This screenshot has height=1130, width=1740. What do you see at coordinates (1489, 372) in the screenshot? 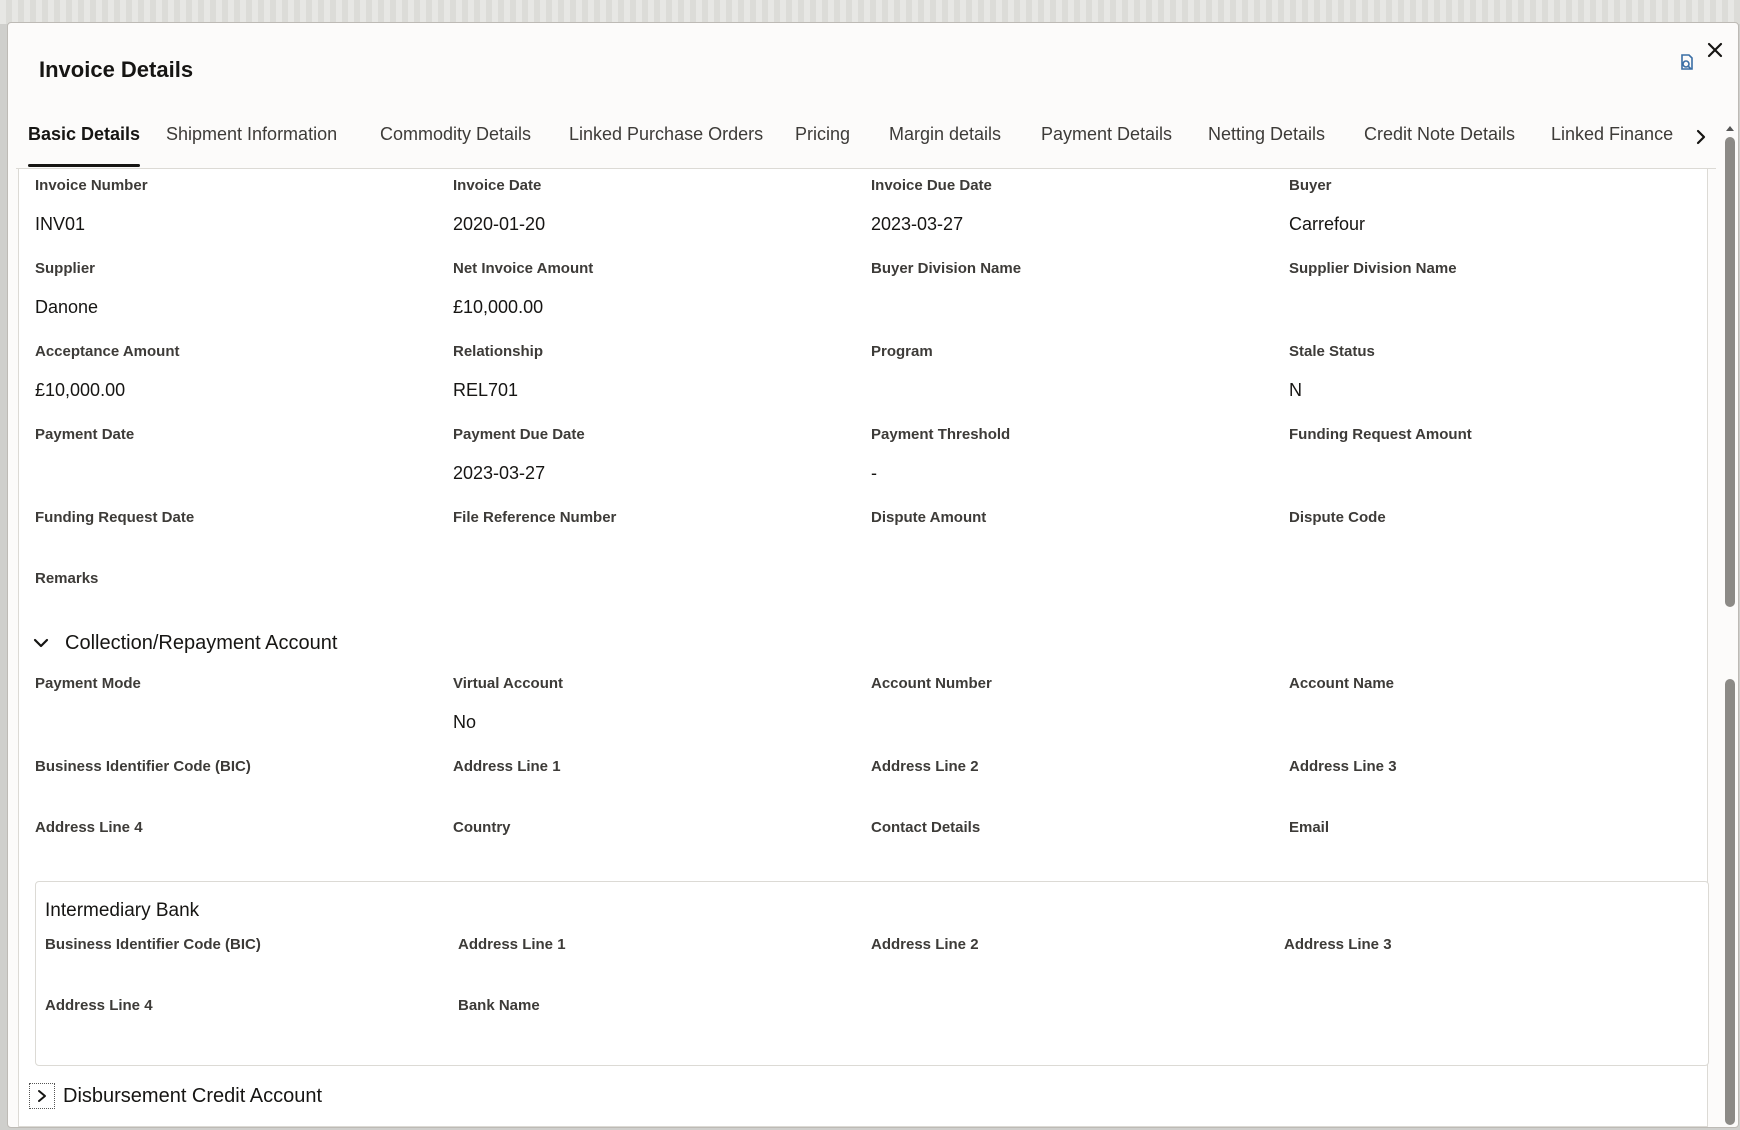
I see `field-stale-status: Stale Status N` at bounding box center [1489, 372].